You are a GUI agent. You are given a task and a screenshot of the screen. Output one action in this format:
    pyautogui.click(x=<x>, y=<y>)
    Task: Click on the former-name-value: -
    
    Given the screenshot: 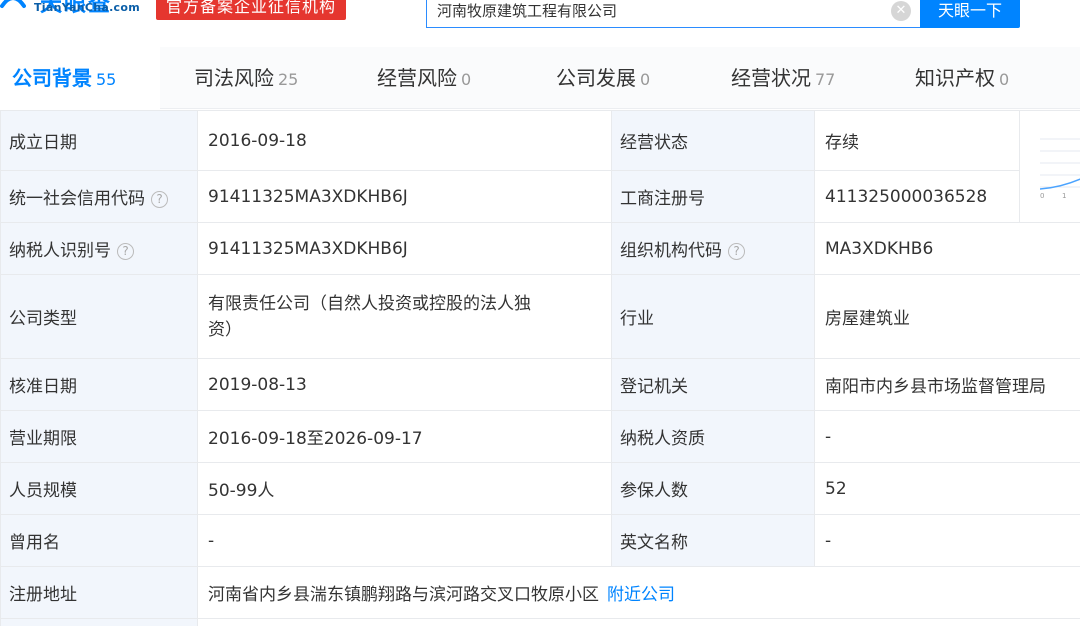 What is the action you would take?
    pyautogui.click(x=404, y=540)
    